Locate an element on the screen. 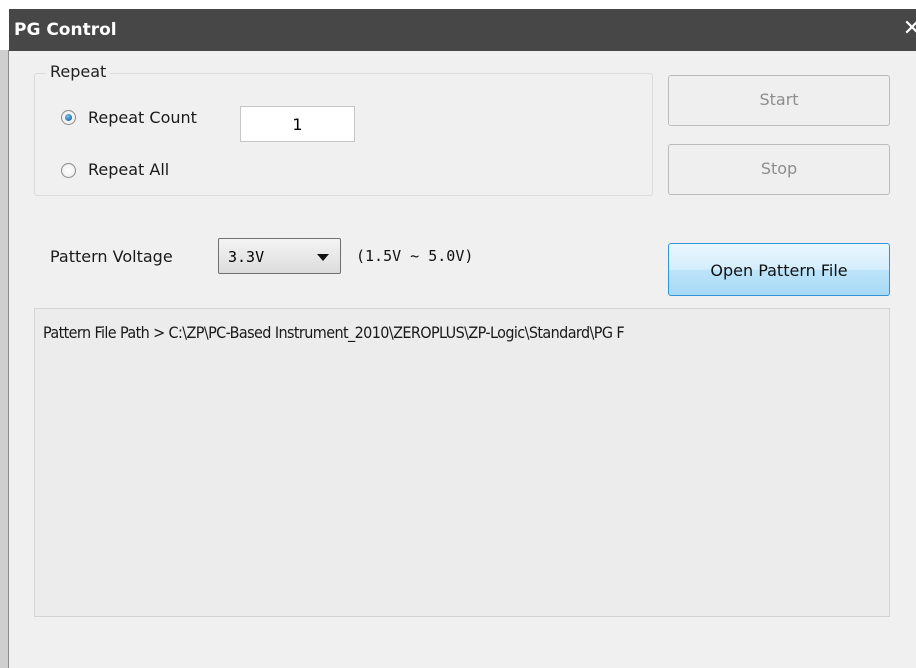 This screenshot has height=668, width=916. start-button: Start is located at coordinates (779, 100).